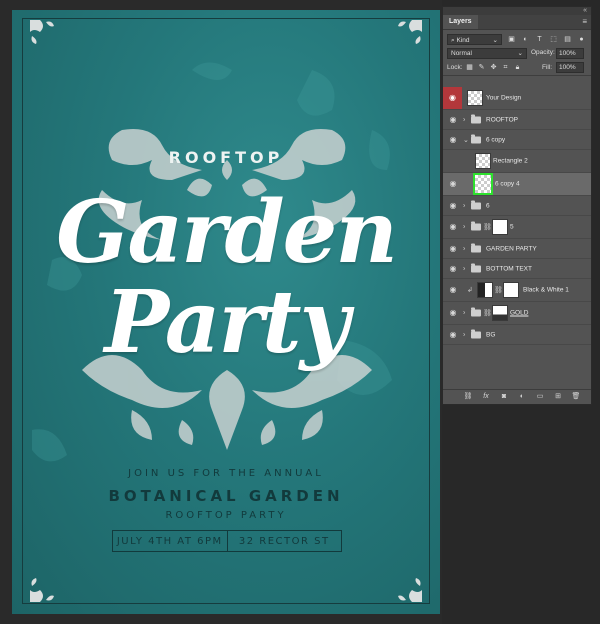  I want to click on layer-name: 6 copy, so click(496, 139).